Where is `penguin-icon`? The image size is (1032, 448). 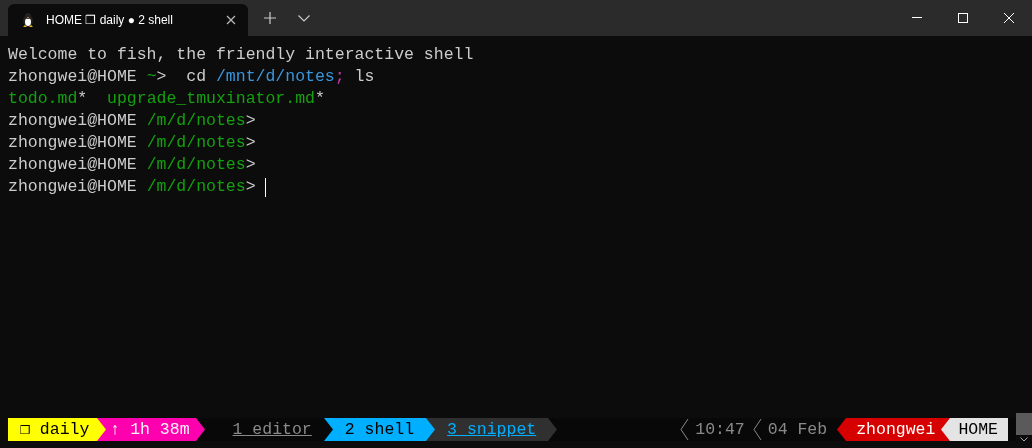
penguin-icon is located at coordinates (28, 20).